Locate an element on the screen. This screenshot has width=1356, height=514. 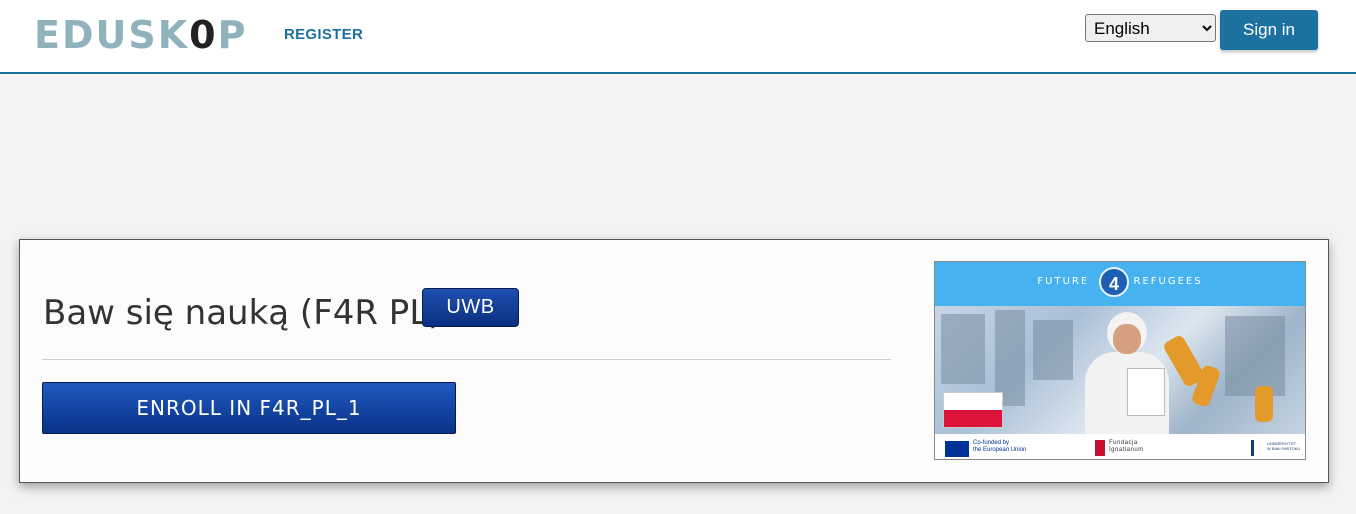
eu-flag-icon is located at coordinates (957, 449).